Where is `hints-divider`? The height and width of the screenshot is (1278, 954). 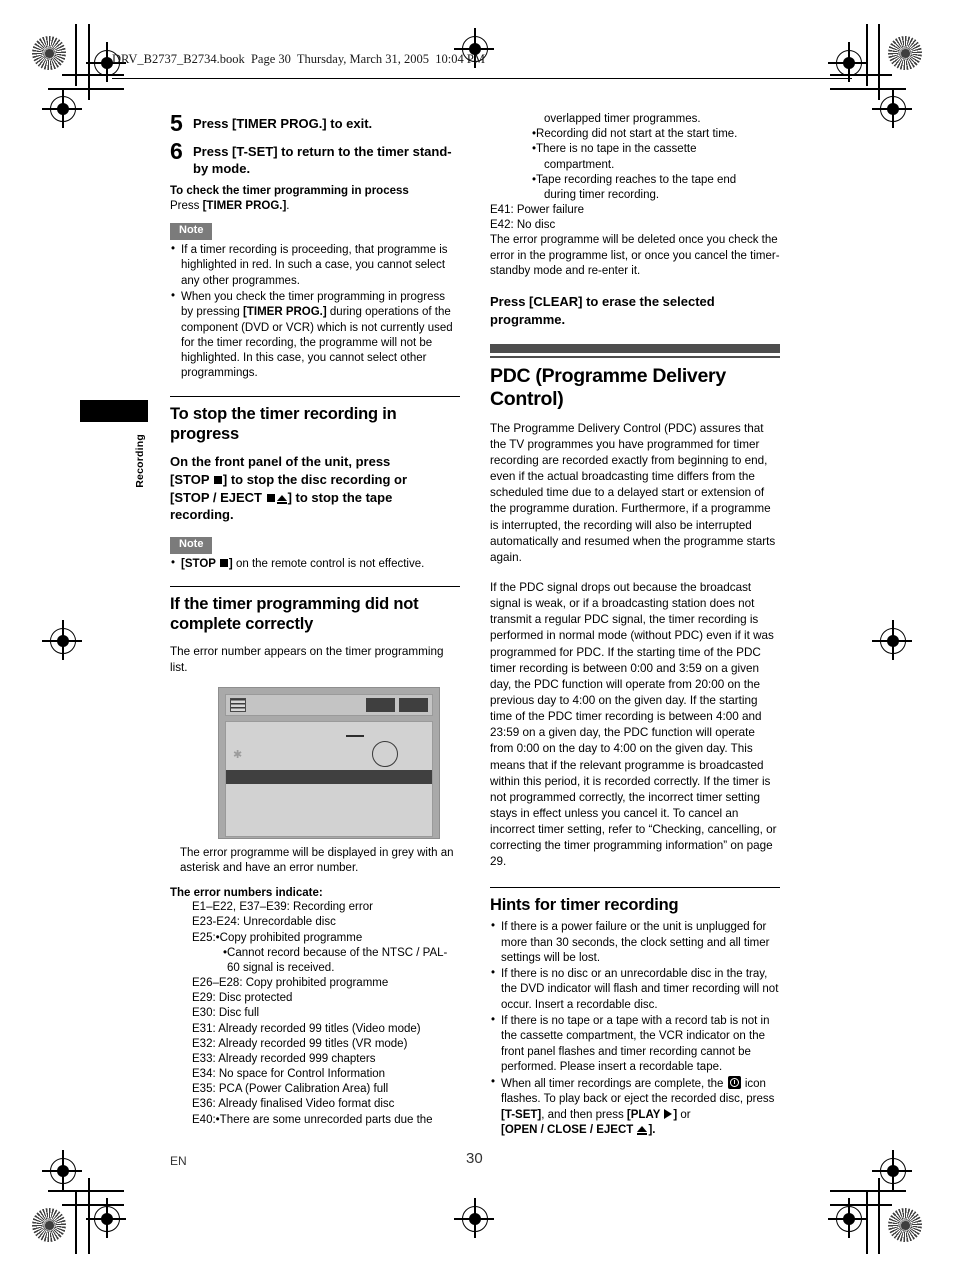 hints-divider is located at coordinates (635, 887).